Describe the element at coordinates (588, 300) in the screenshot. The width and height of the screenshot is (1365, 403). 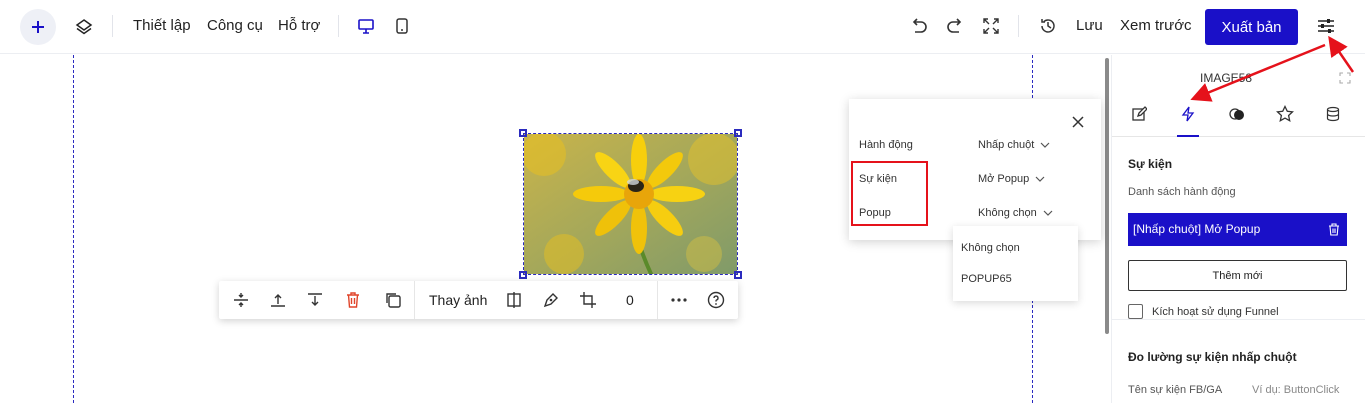
I see `crop-icon` at that location.